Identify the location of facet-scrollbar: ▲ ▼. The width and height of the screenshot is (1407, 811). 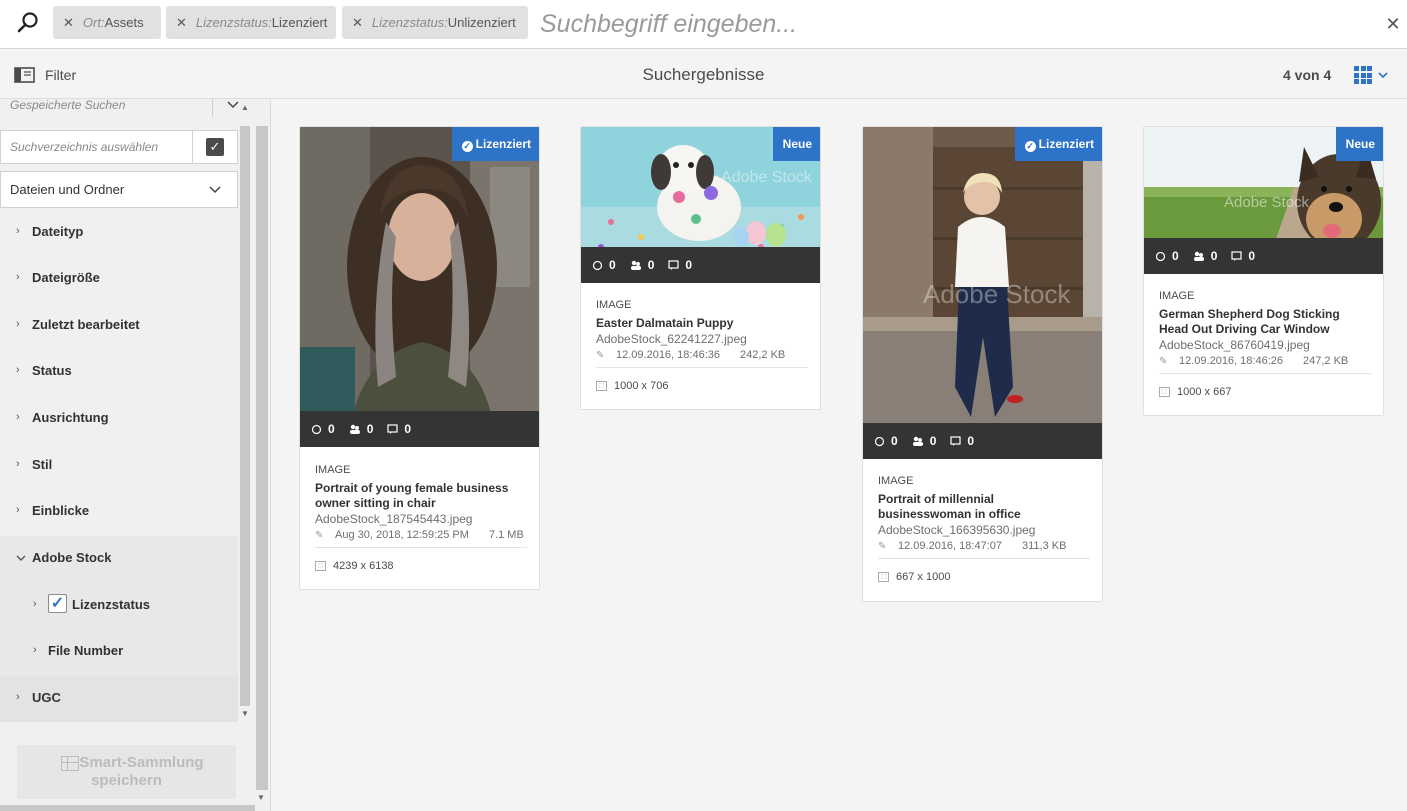
(246, 410).